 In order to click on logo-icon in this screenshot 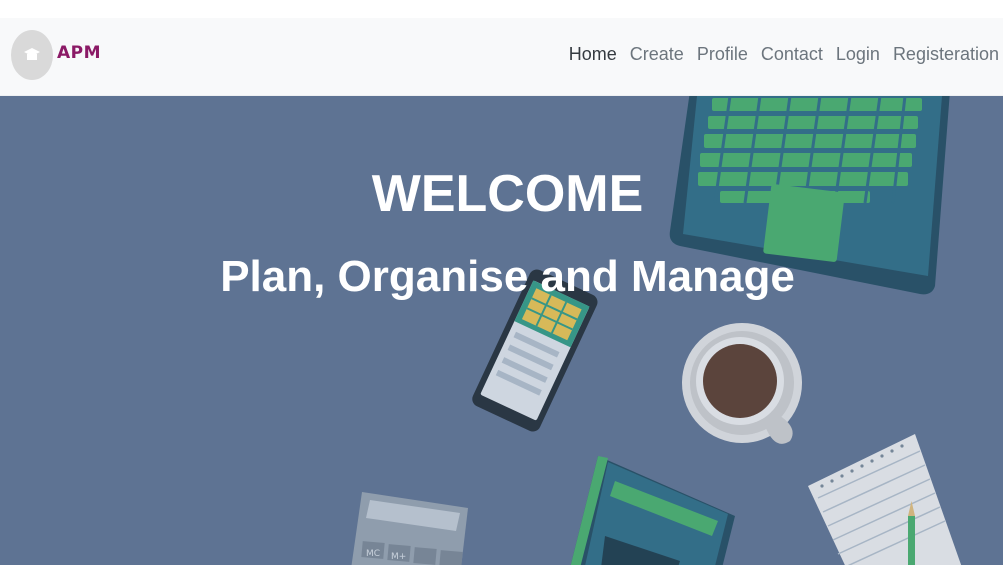, I will do `click(32, 55)`.